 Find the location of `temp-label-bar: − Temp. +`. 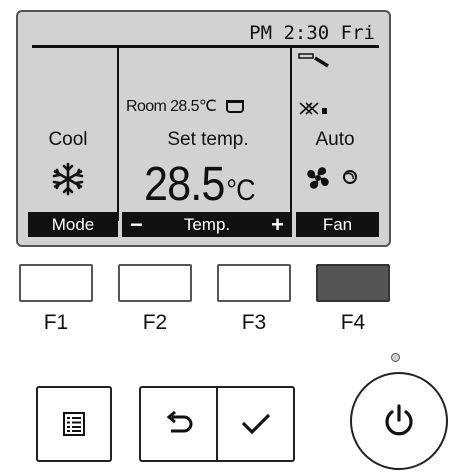

temp-label-bar: − Temp. + is located at coordinates (207, 224).